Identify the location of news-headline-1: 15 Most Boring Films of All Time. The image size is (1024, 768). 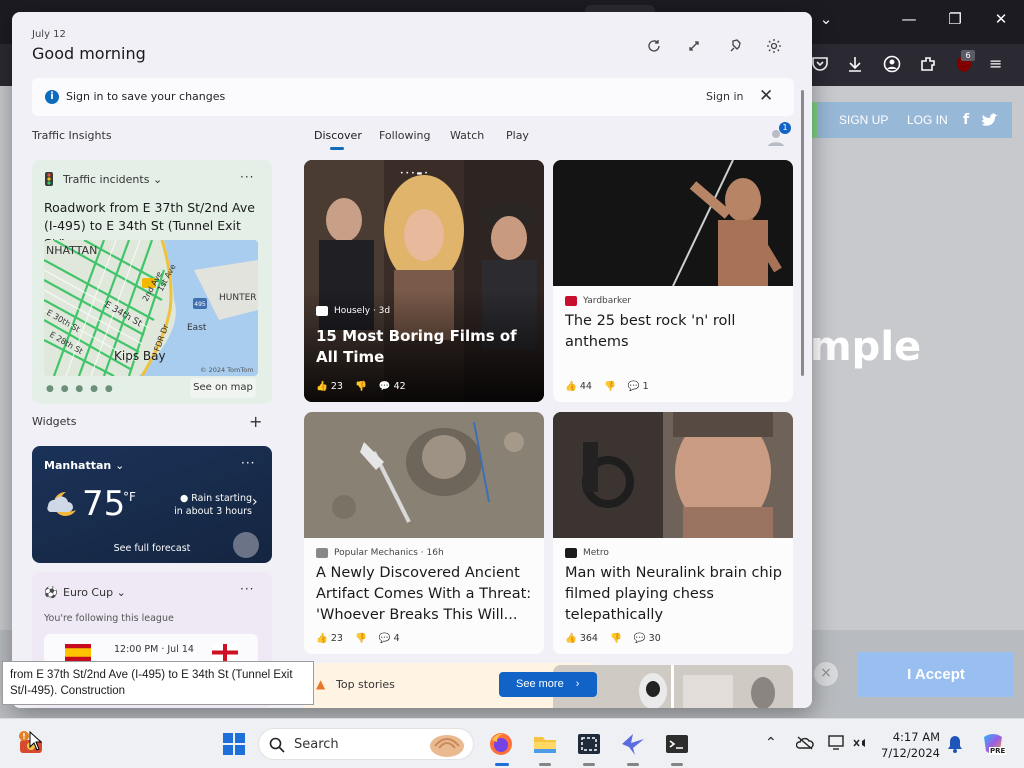
(426, 347).